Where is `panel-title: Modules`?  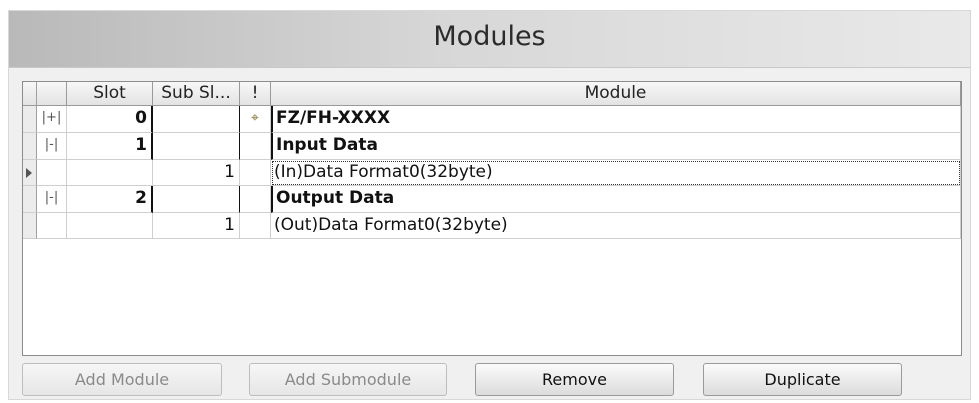
panel-title: Modules is located at coordinates (489, 36).